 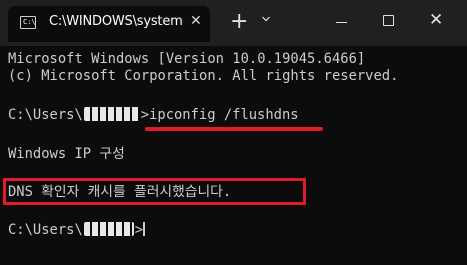 I want to click on result-box-highlight, so click(x=154, y=191).